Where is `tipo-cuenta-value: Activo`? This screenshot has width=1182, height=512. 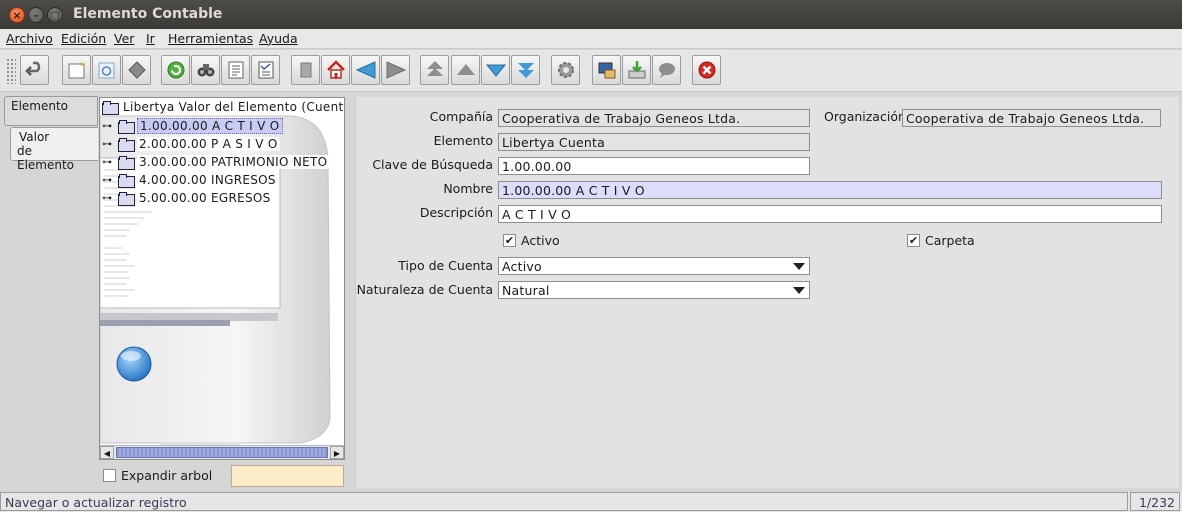 tipo-cuenta-value: Activo is located at coordinates (522, 266).